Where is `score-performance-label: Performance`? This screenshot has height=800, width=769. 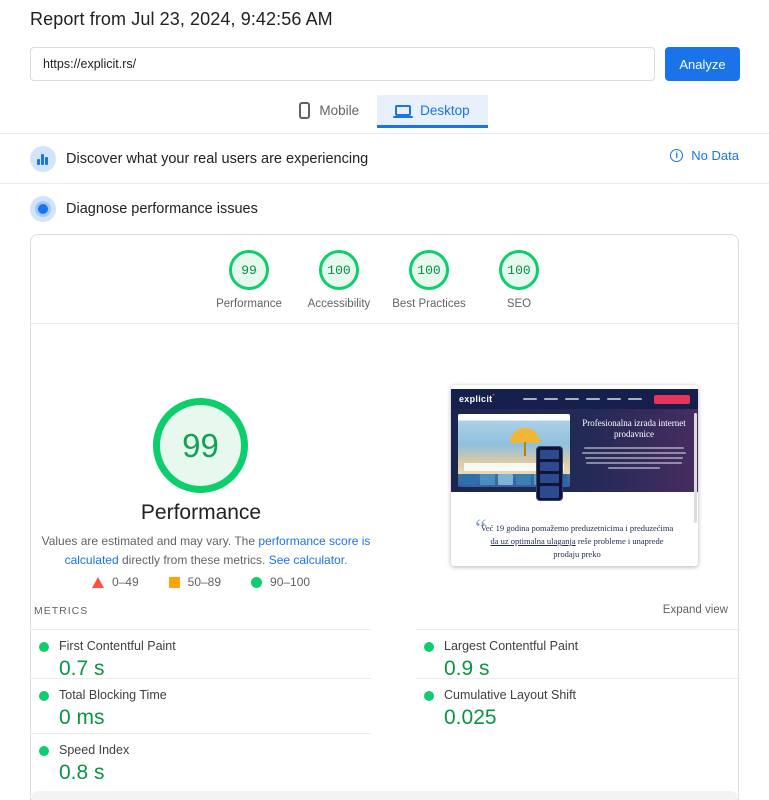
score-performance-label: Performance is located at coordinates (249, 304).